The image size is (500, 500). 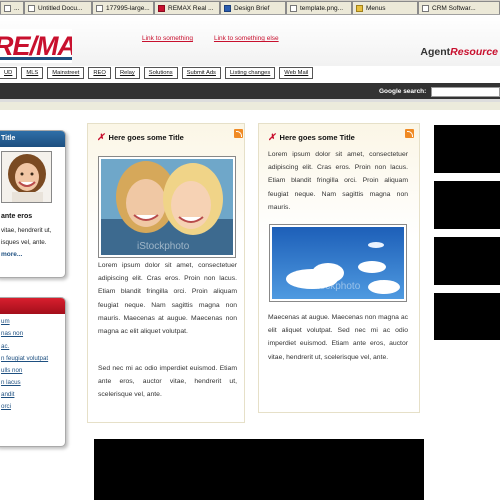 What do you see at coordinates (24, 242) in the screenshot?
I see `agent-bio-line: isques vel, ante.` at bounding box center [24, 242].